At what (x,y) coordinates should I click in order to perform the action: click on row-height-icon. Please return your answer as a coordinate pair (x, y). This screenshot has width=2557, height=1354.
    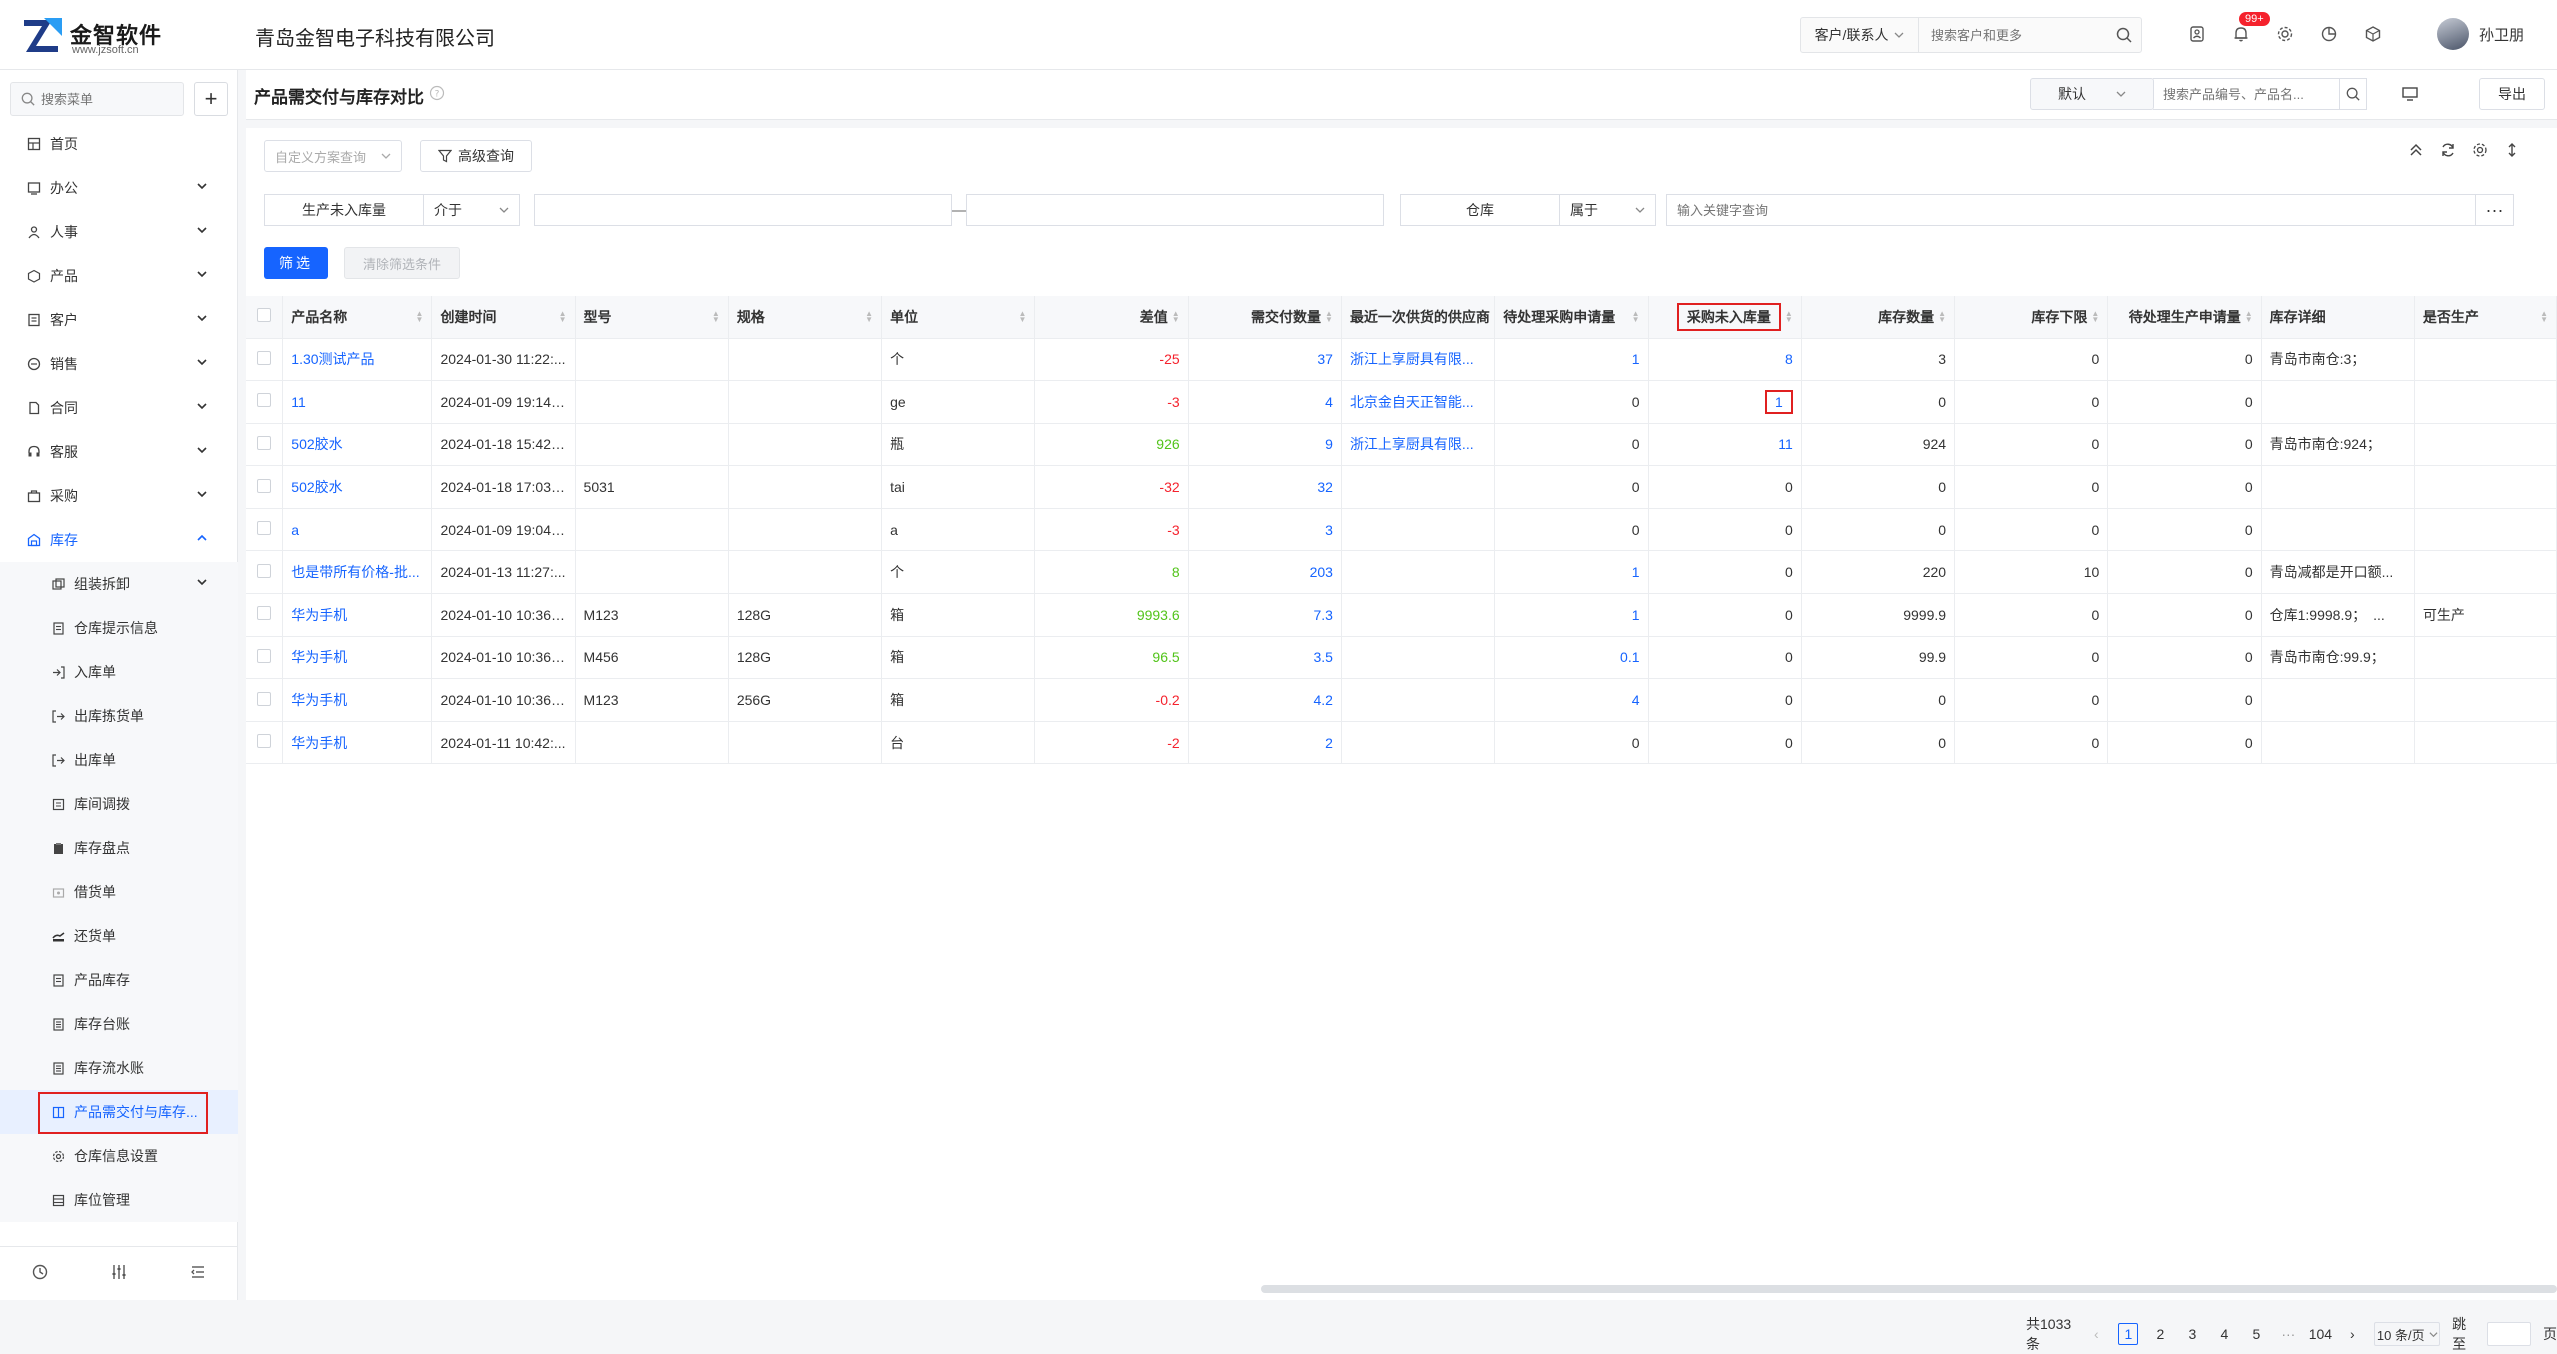
    Looking at the image, I should click on (2512, 152).